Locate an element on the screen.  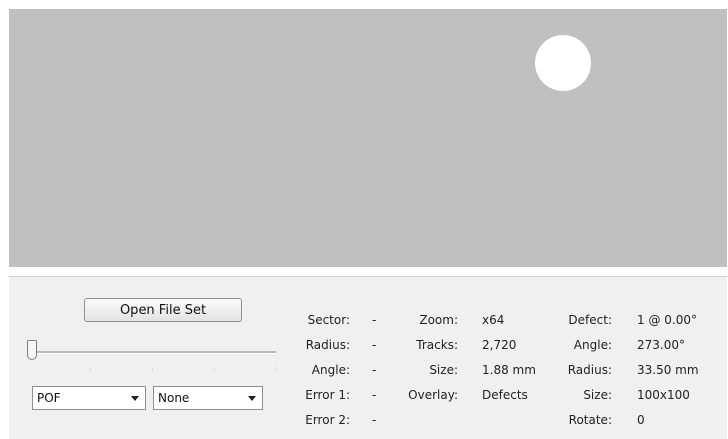
overlay-value: Defects is located at coordinates (505, 395).